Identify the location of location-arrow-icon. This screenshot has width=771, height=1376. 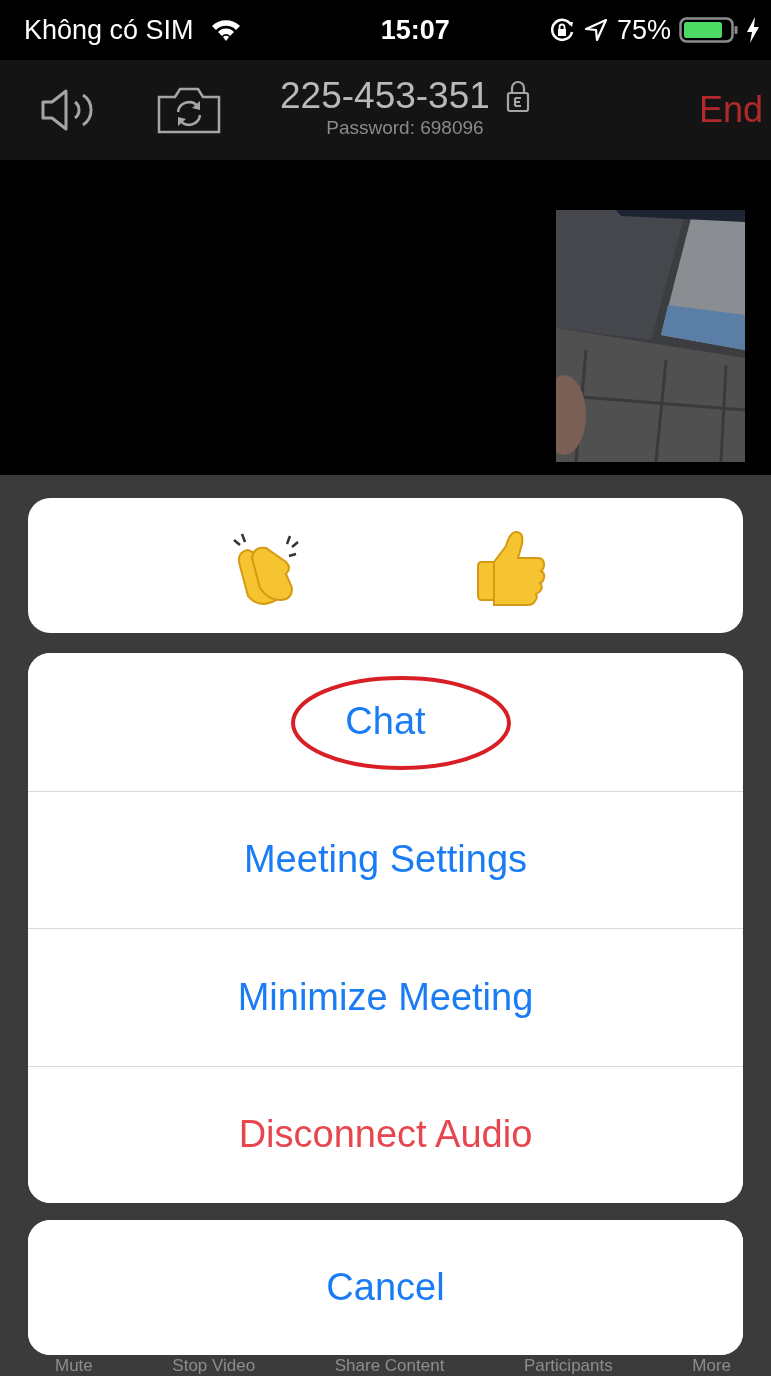
(595, 30).